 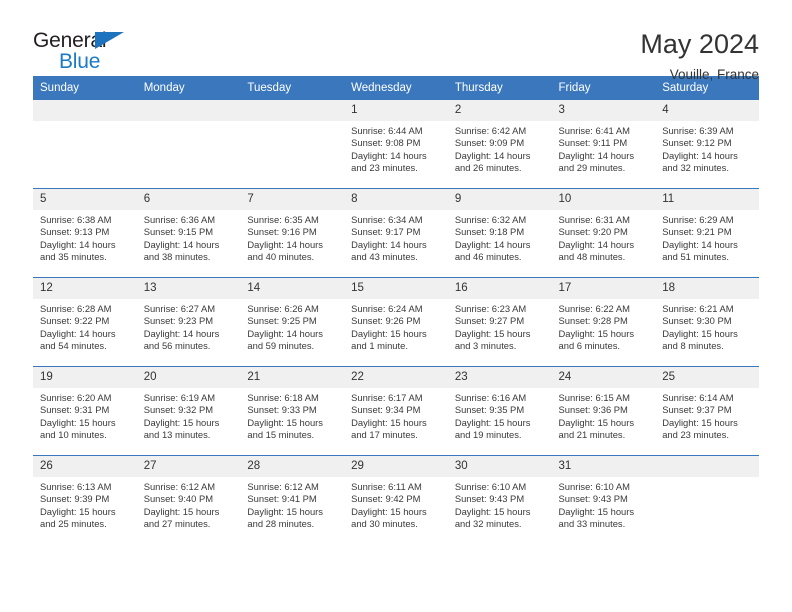 I want to click on sunrise-text: Sunrise: 6:17 AM, so click(x=387, y=397).